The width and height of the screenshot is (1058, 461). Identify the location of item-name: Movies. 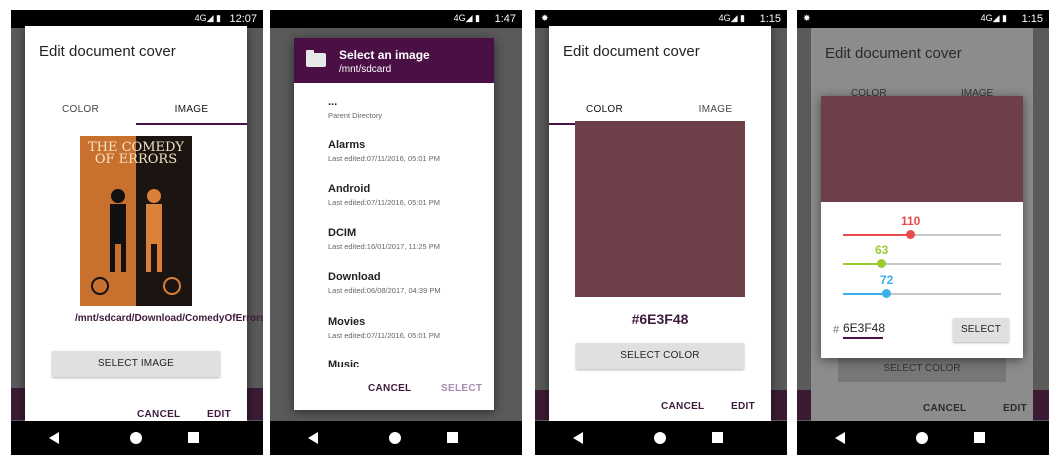
(347, 322).